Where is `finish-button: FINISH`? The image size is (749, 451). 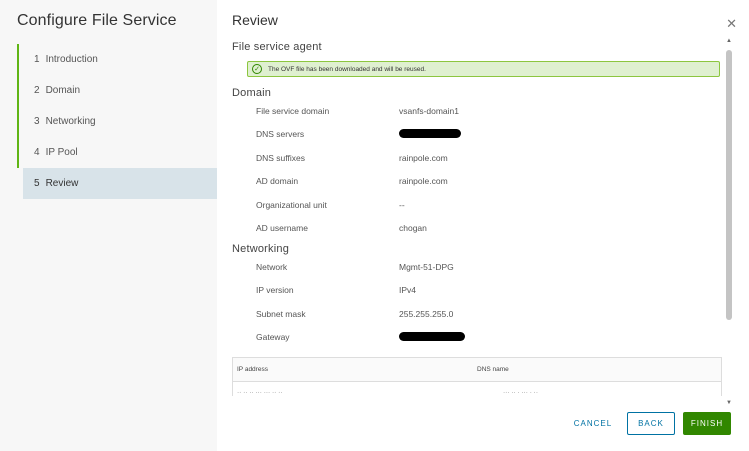 finish-button: FINISH is located at coordinates (707, 423).